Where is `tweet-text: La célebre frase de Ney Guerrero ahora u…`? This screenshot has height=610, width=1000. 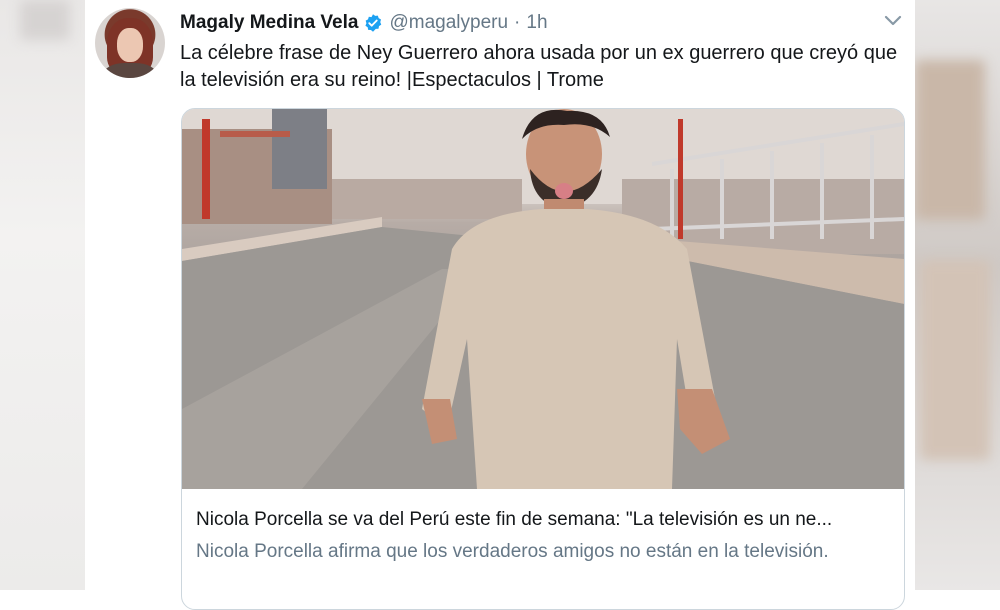 tweet-text: La célebre frase de Ney Guerrero ahora u… is located at coordinates (539, 66).